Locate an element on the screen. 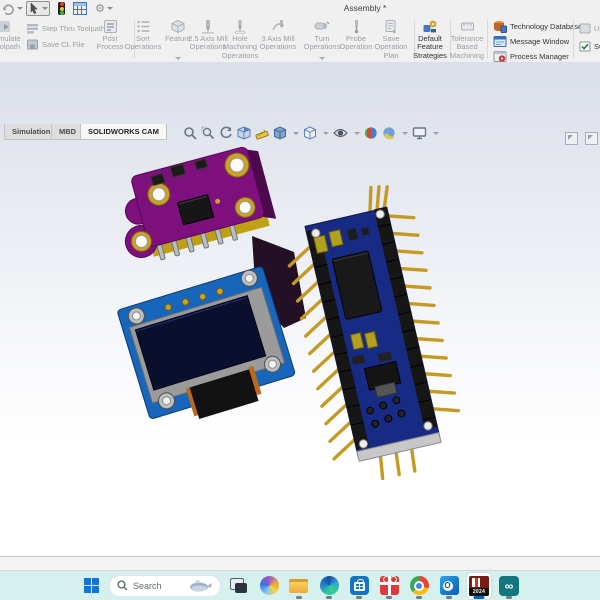 The width and height of the screenshot is (600, 600). apply-scene-icon is located at coordinates (389, 133).